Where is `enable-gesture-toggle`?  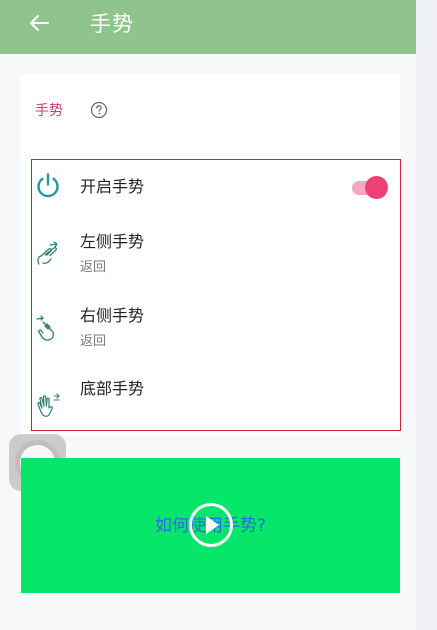
enable-gesture-toggle is located at coordinates (371, 187).